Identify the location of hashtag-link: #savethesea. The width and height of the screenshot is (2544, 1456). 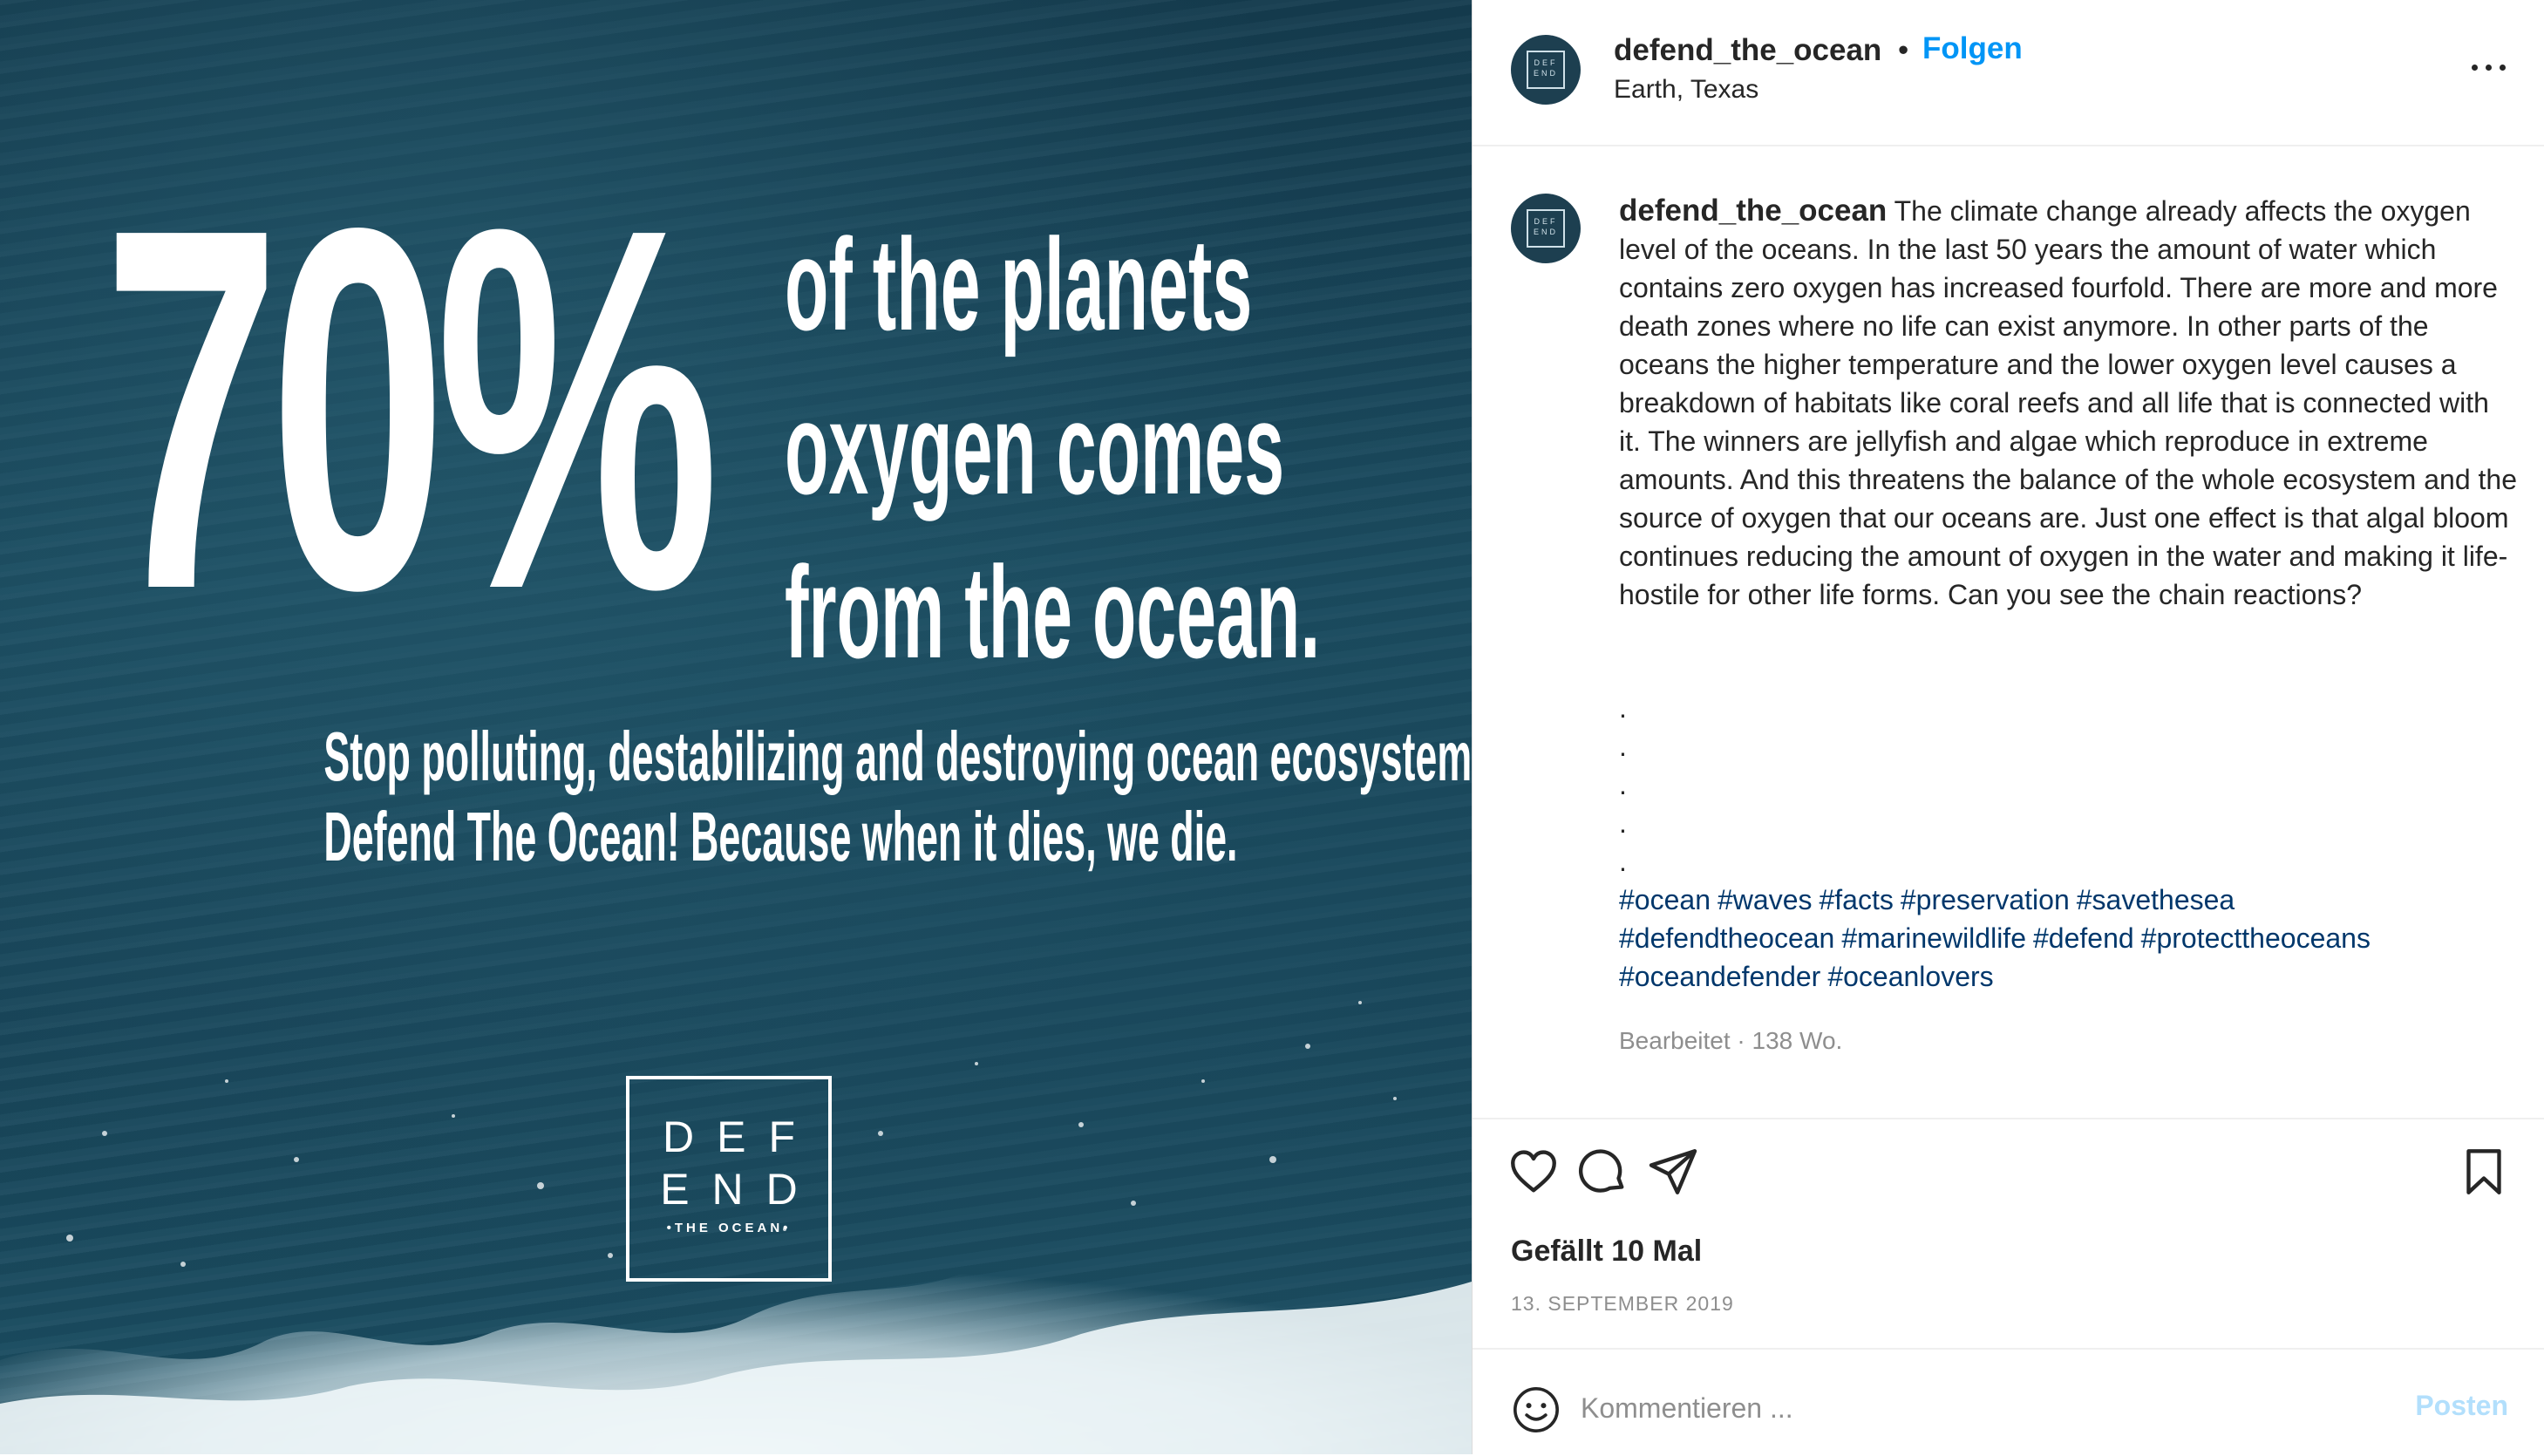
(2156, 899).